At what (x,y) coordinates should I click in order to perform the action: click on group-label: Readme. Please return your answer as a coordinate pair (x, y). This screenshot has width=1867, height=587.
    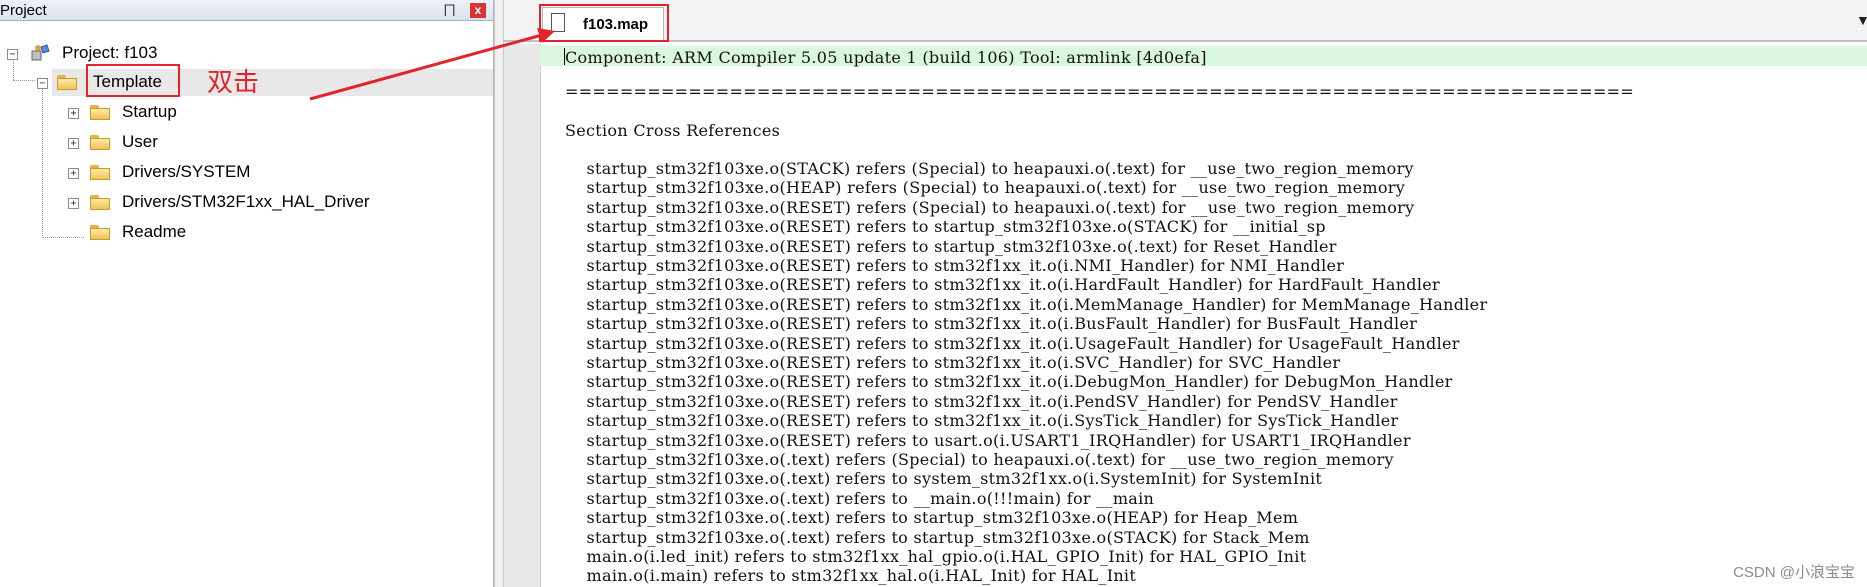
    Looking at the image, I should click on (154, 231).